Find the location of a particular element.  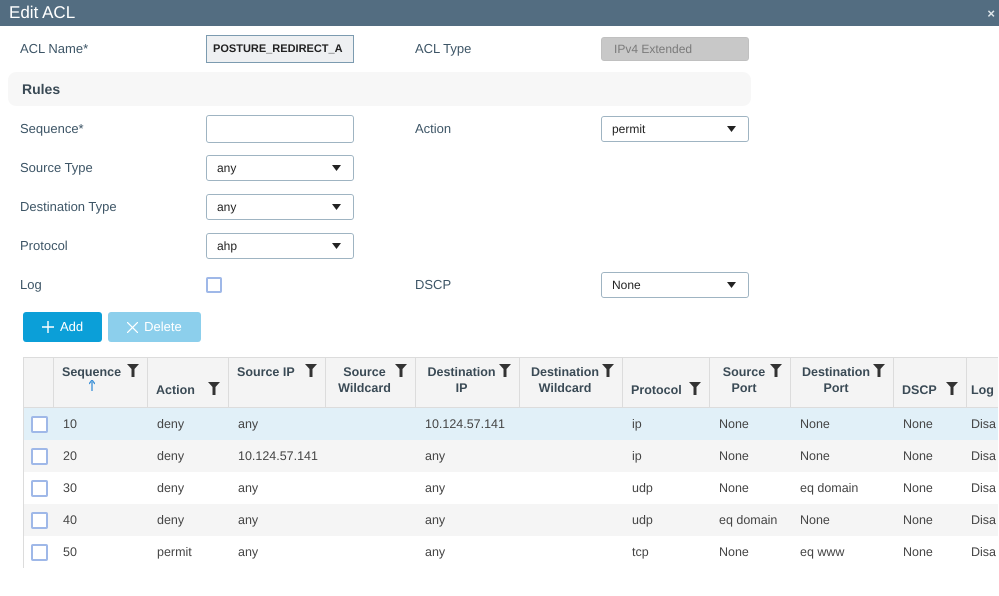

header-label: Source Port is located at coordinates (744, 380).